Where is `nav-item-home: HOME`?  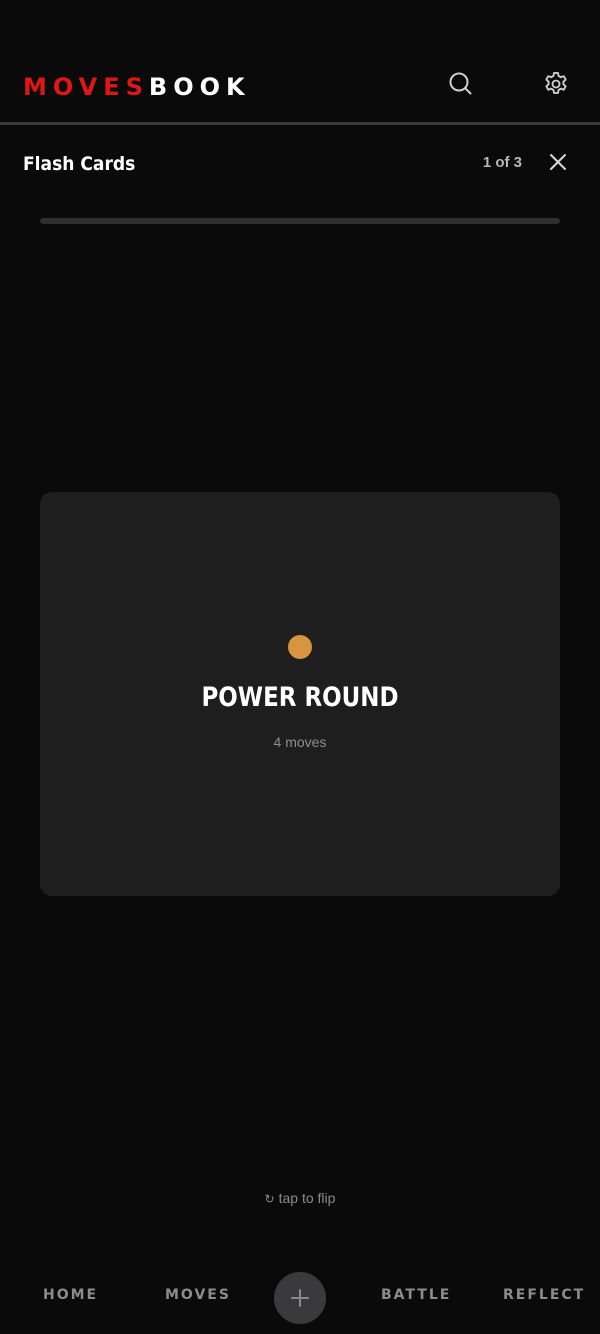 nav-item-home: HOME is located at coordinates (70, 1295).